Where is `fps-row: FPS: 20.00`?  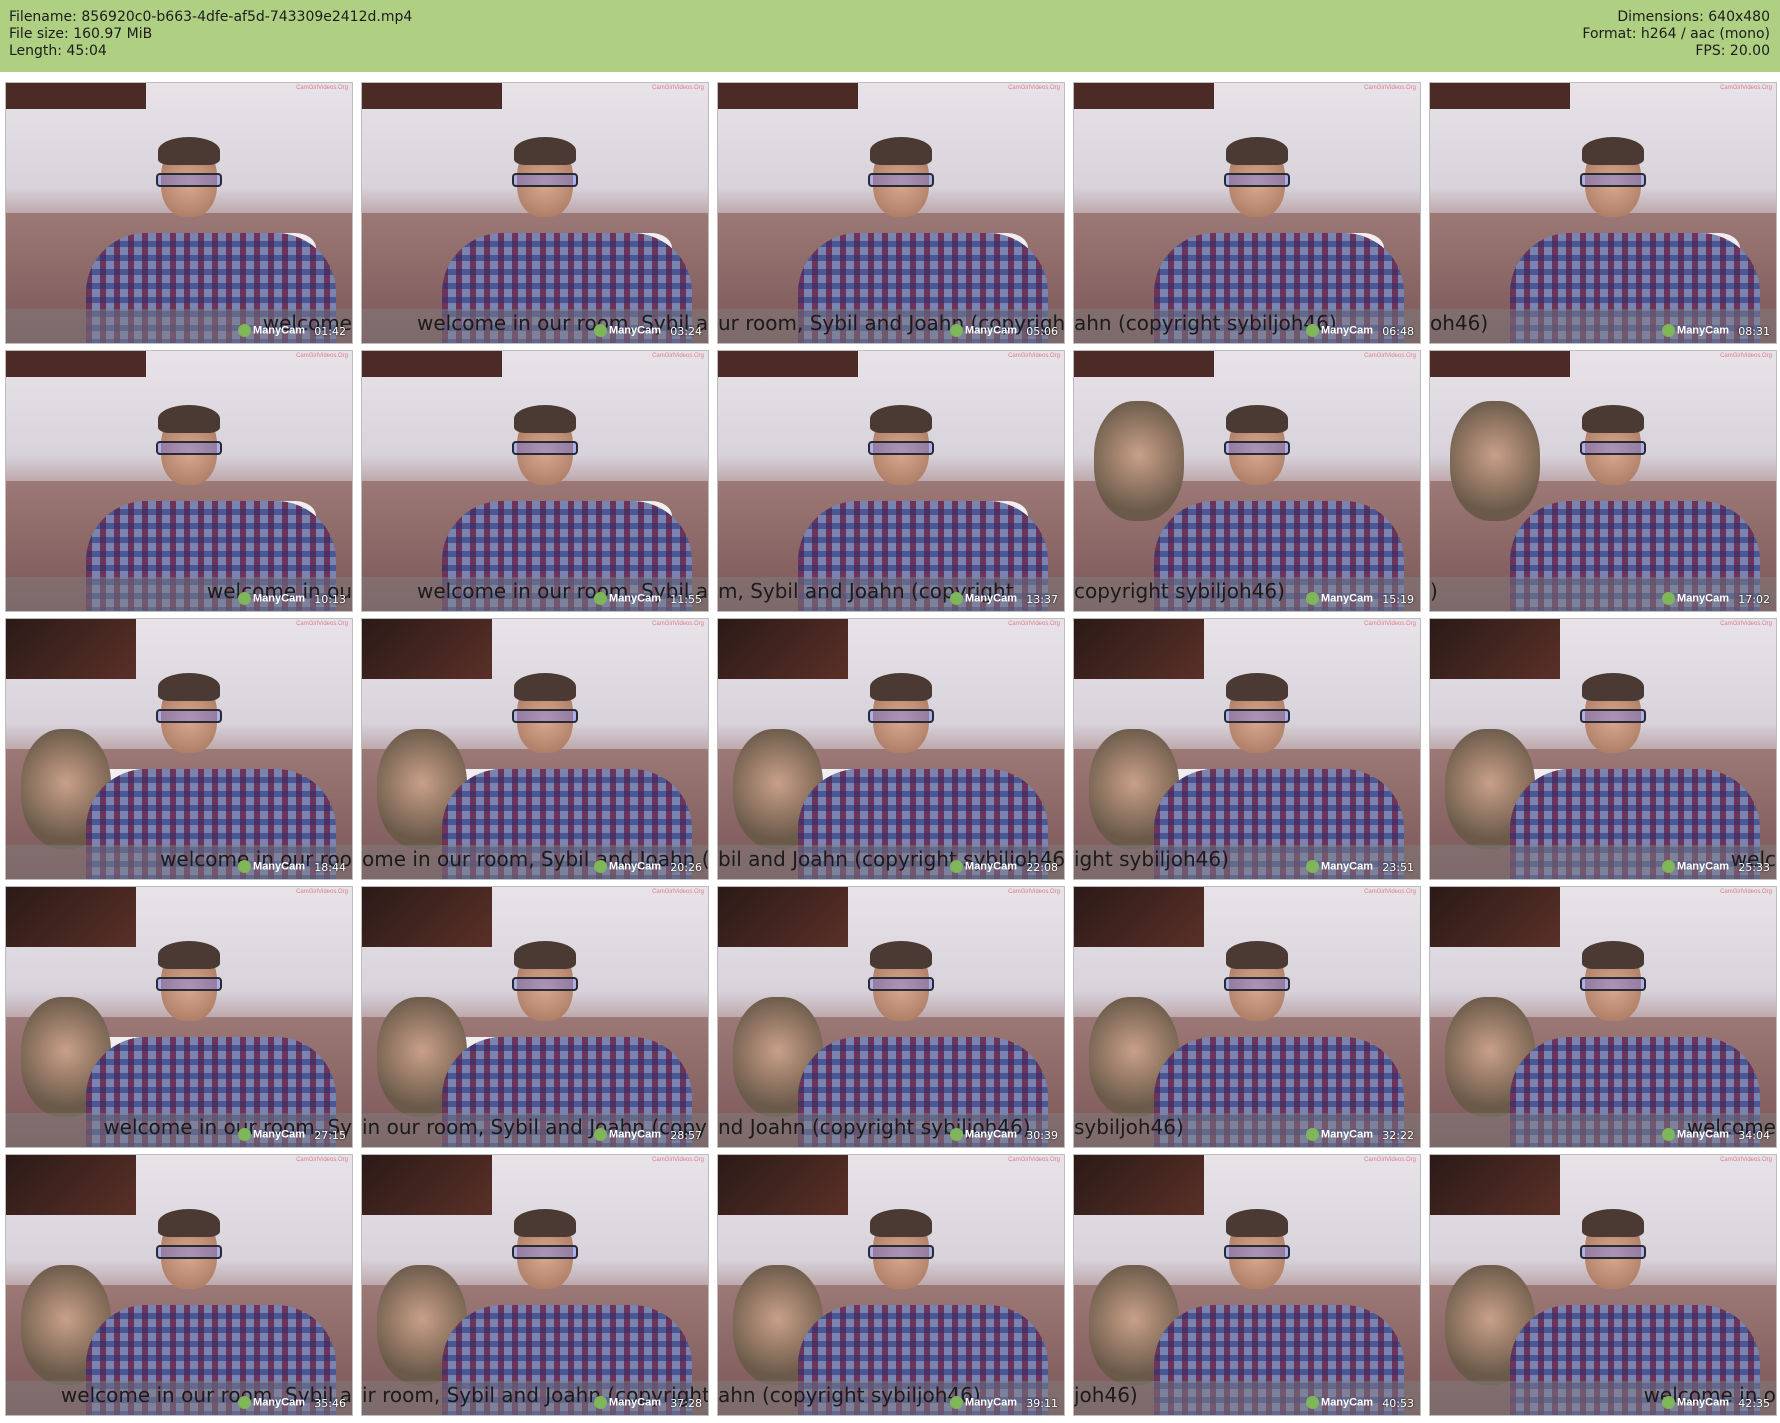
fps-row: FPS: 20.00 is located at coordinates (1676, 51).